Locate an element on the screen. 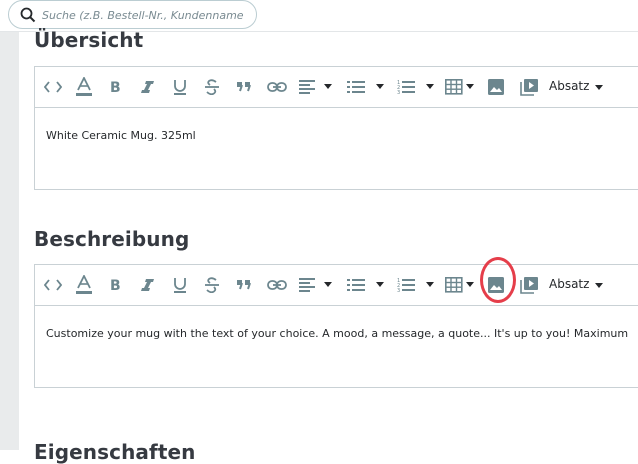 This screenshot has width=638, height=464. highlight-circle is located at coordinates (498, 280).